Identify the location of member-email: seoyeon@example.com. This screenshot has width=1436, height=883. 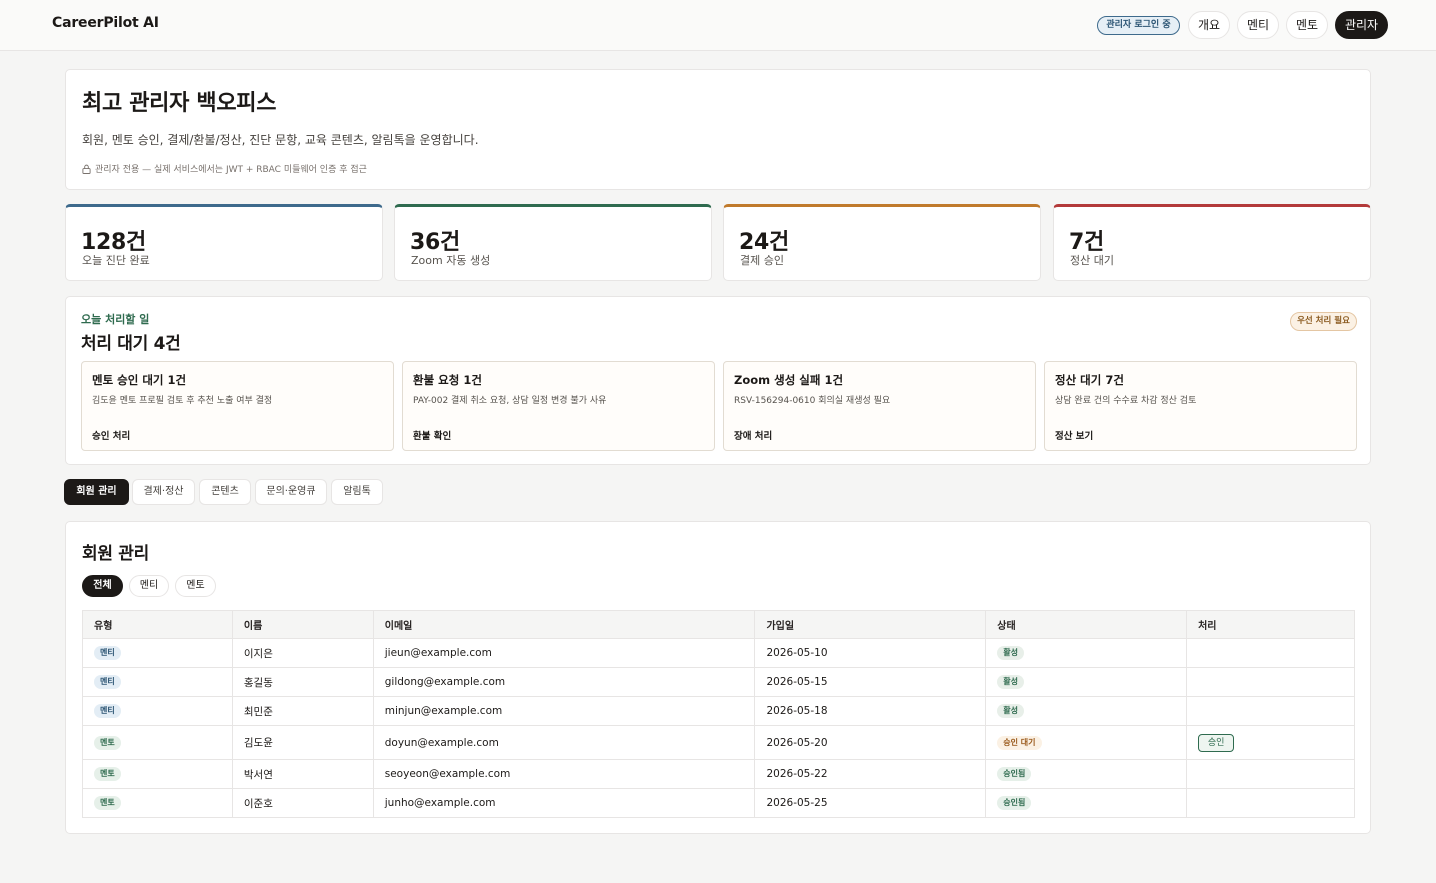
(564, 774).